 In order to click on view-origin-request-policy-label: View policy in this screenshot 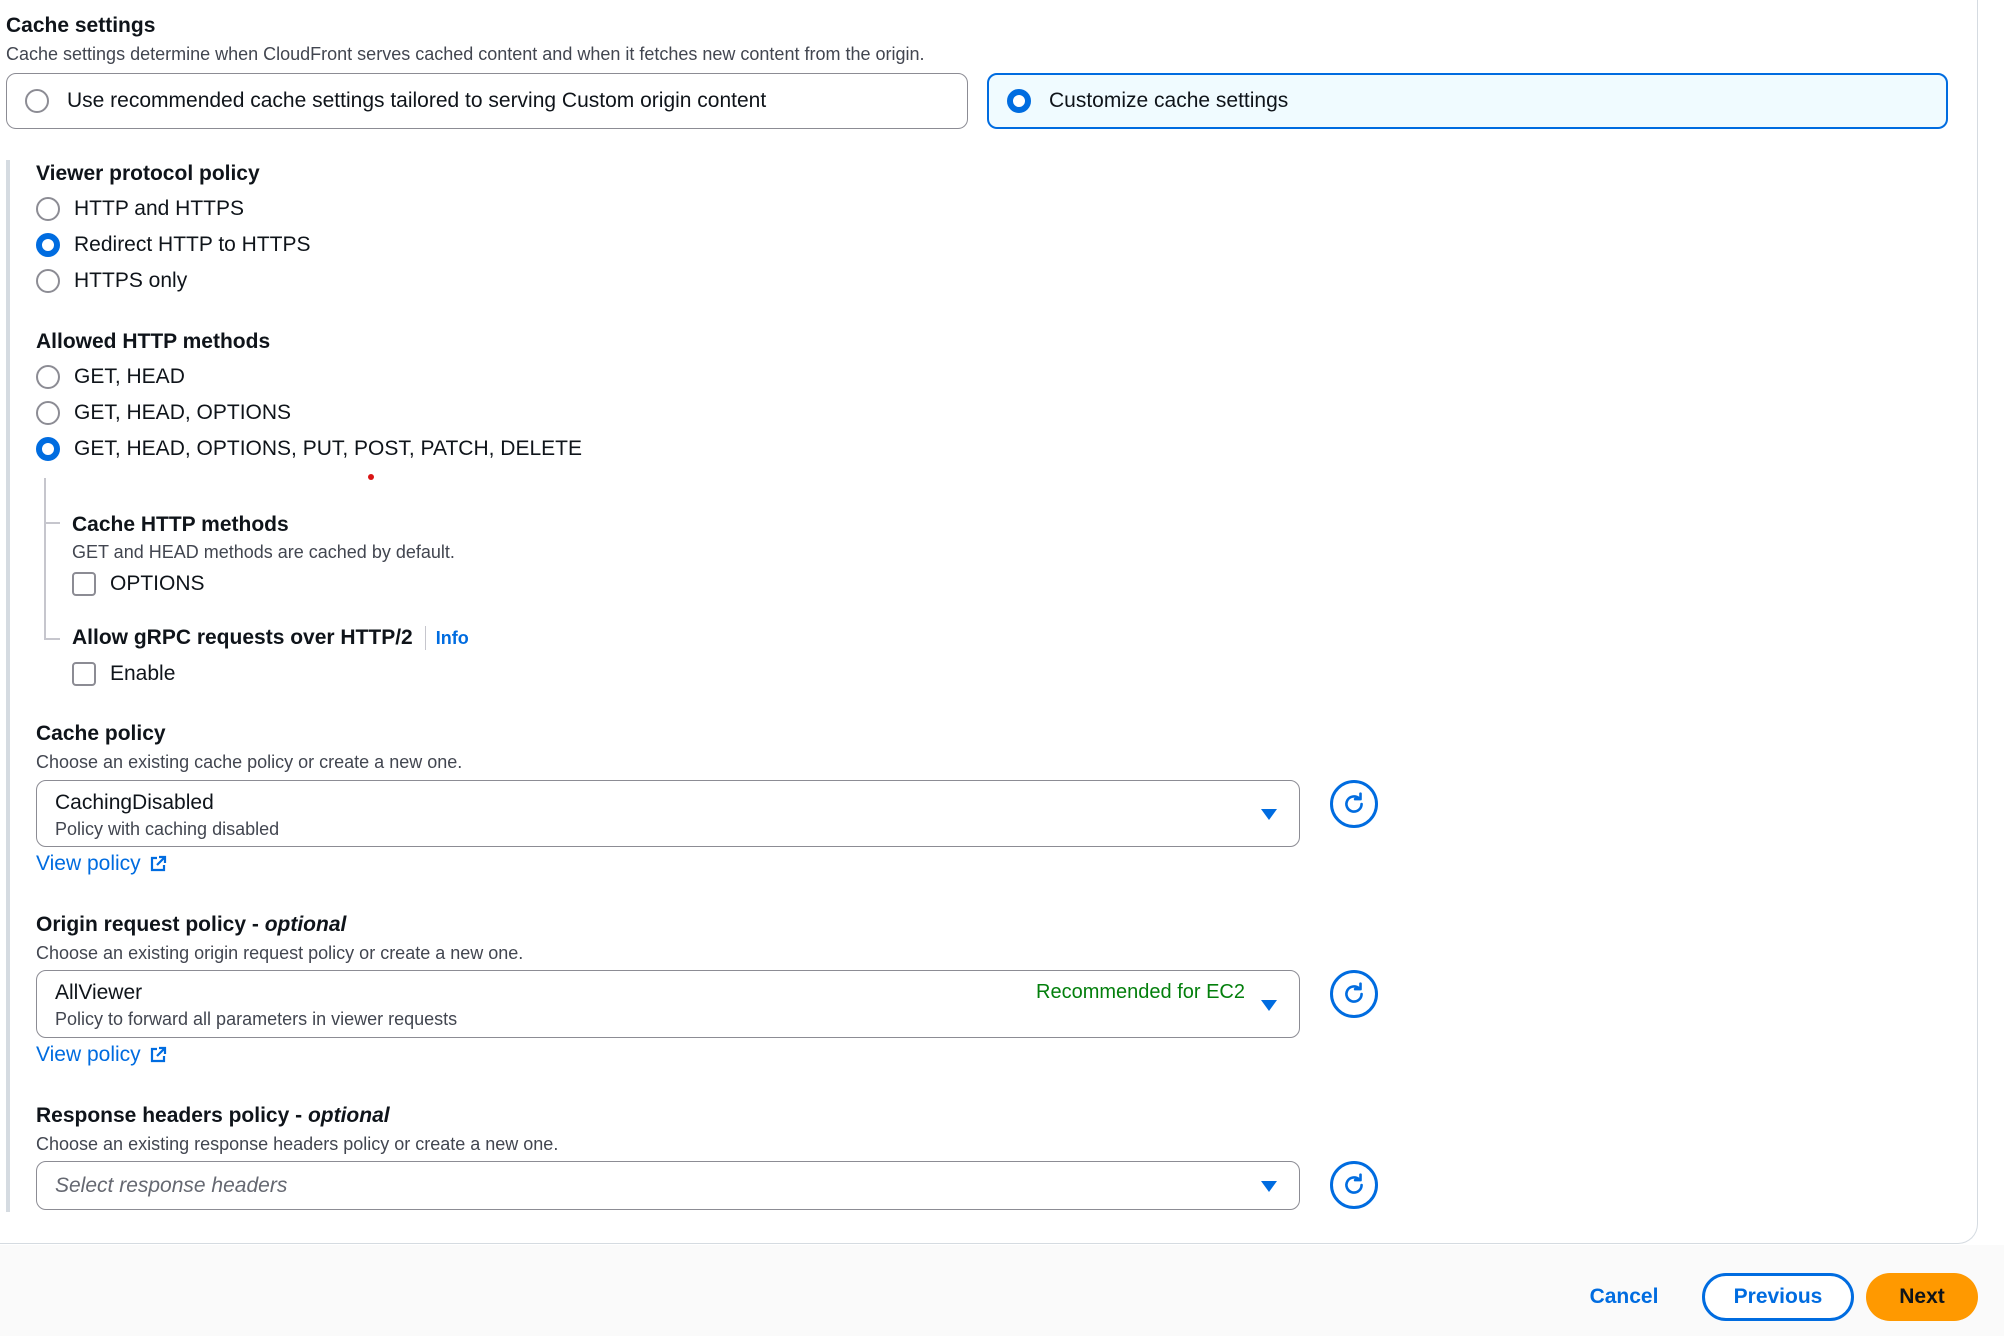, I will do `click(88, 1054)`.